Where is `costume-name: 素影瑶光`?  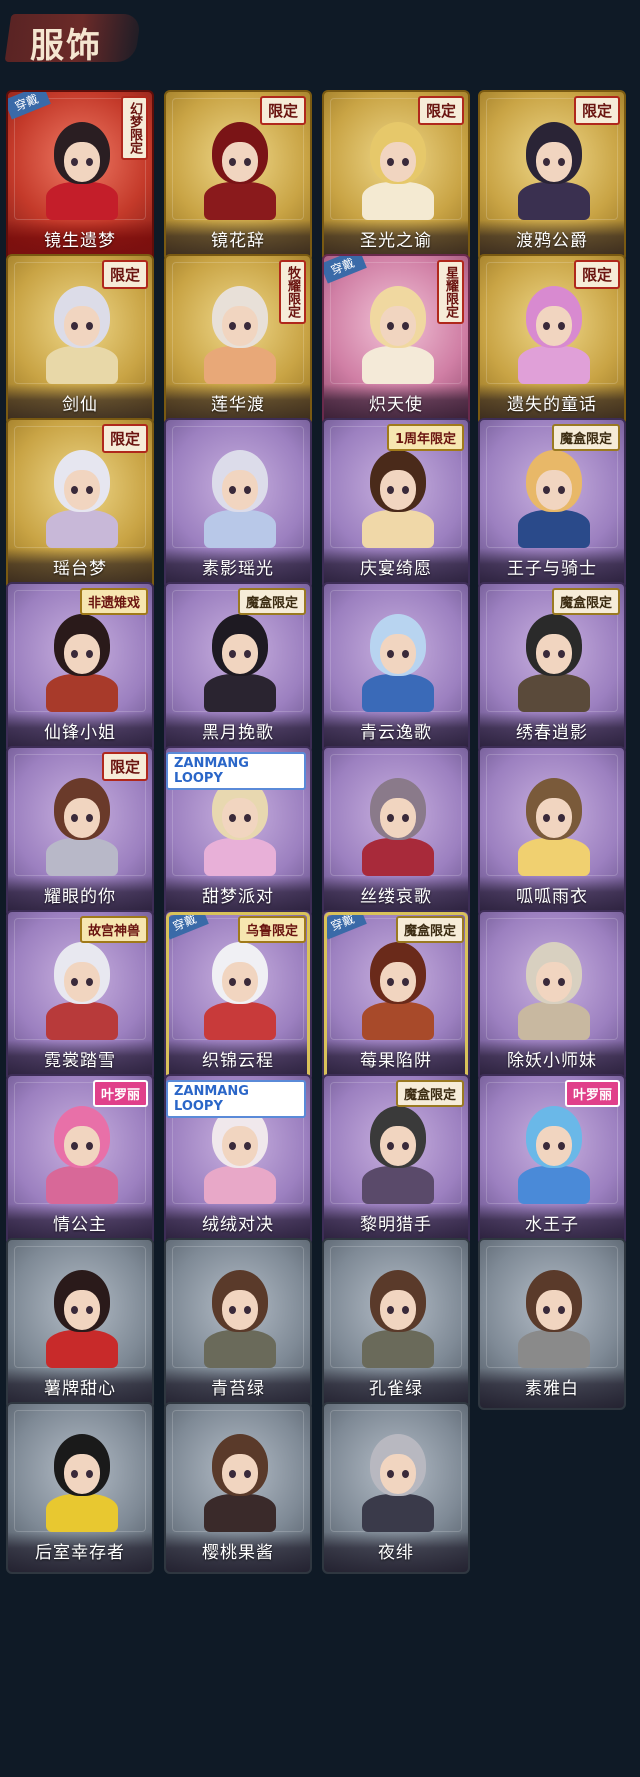
costume-name: 素影瑶光 is located at coordinates (238, 569).